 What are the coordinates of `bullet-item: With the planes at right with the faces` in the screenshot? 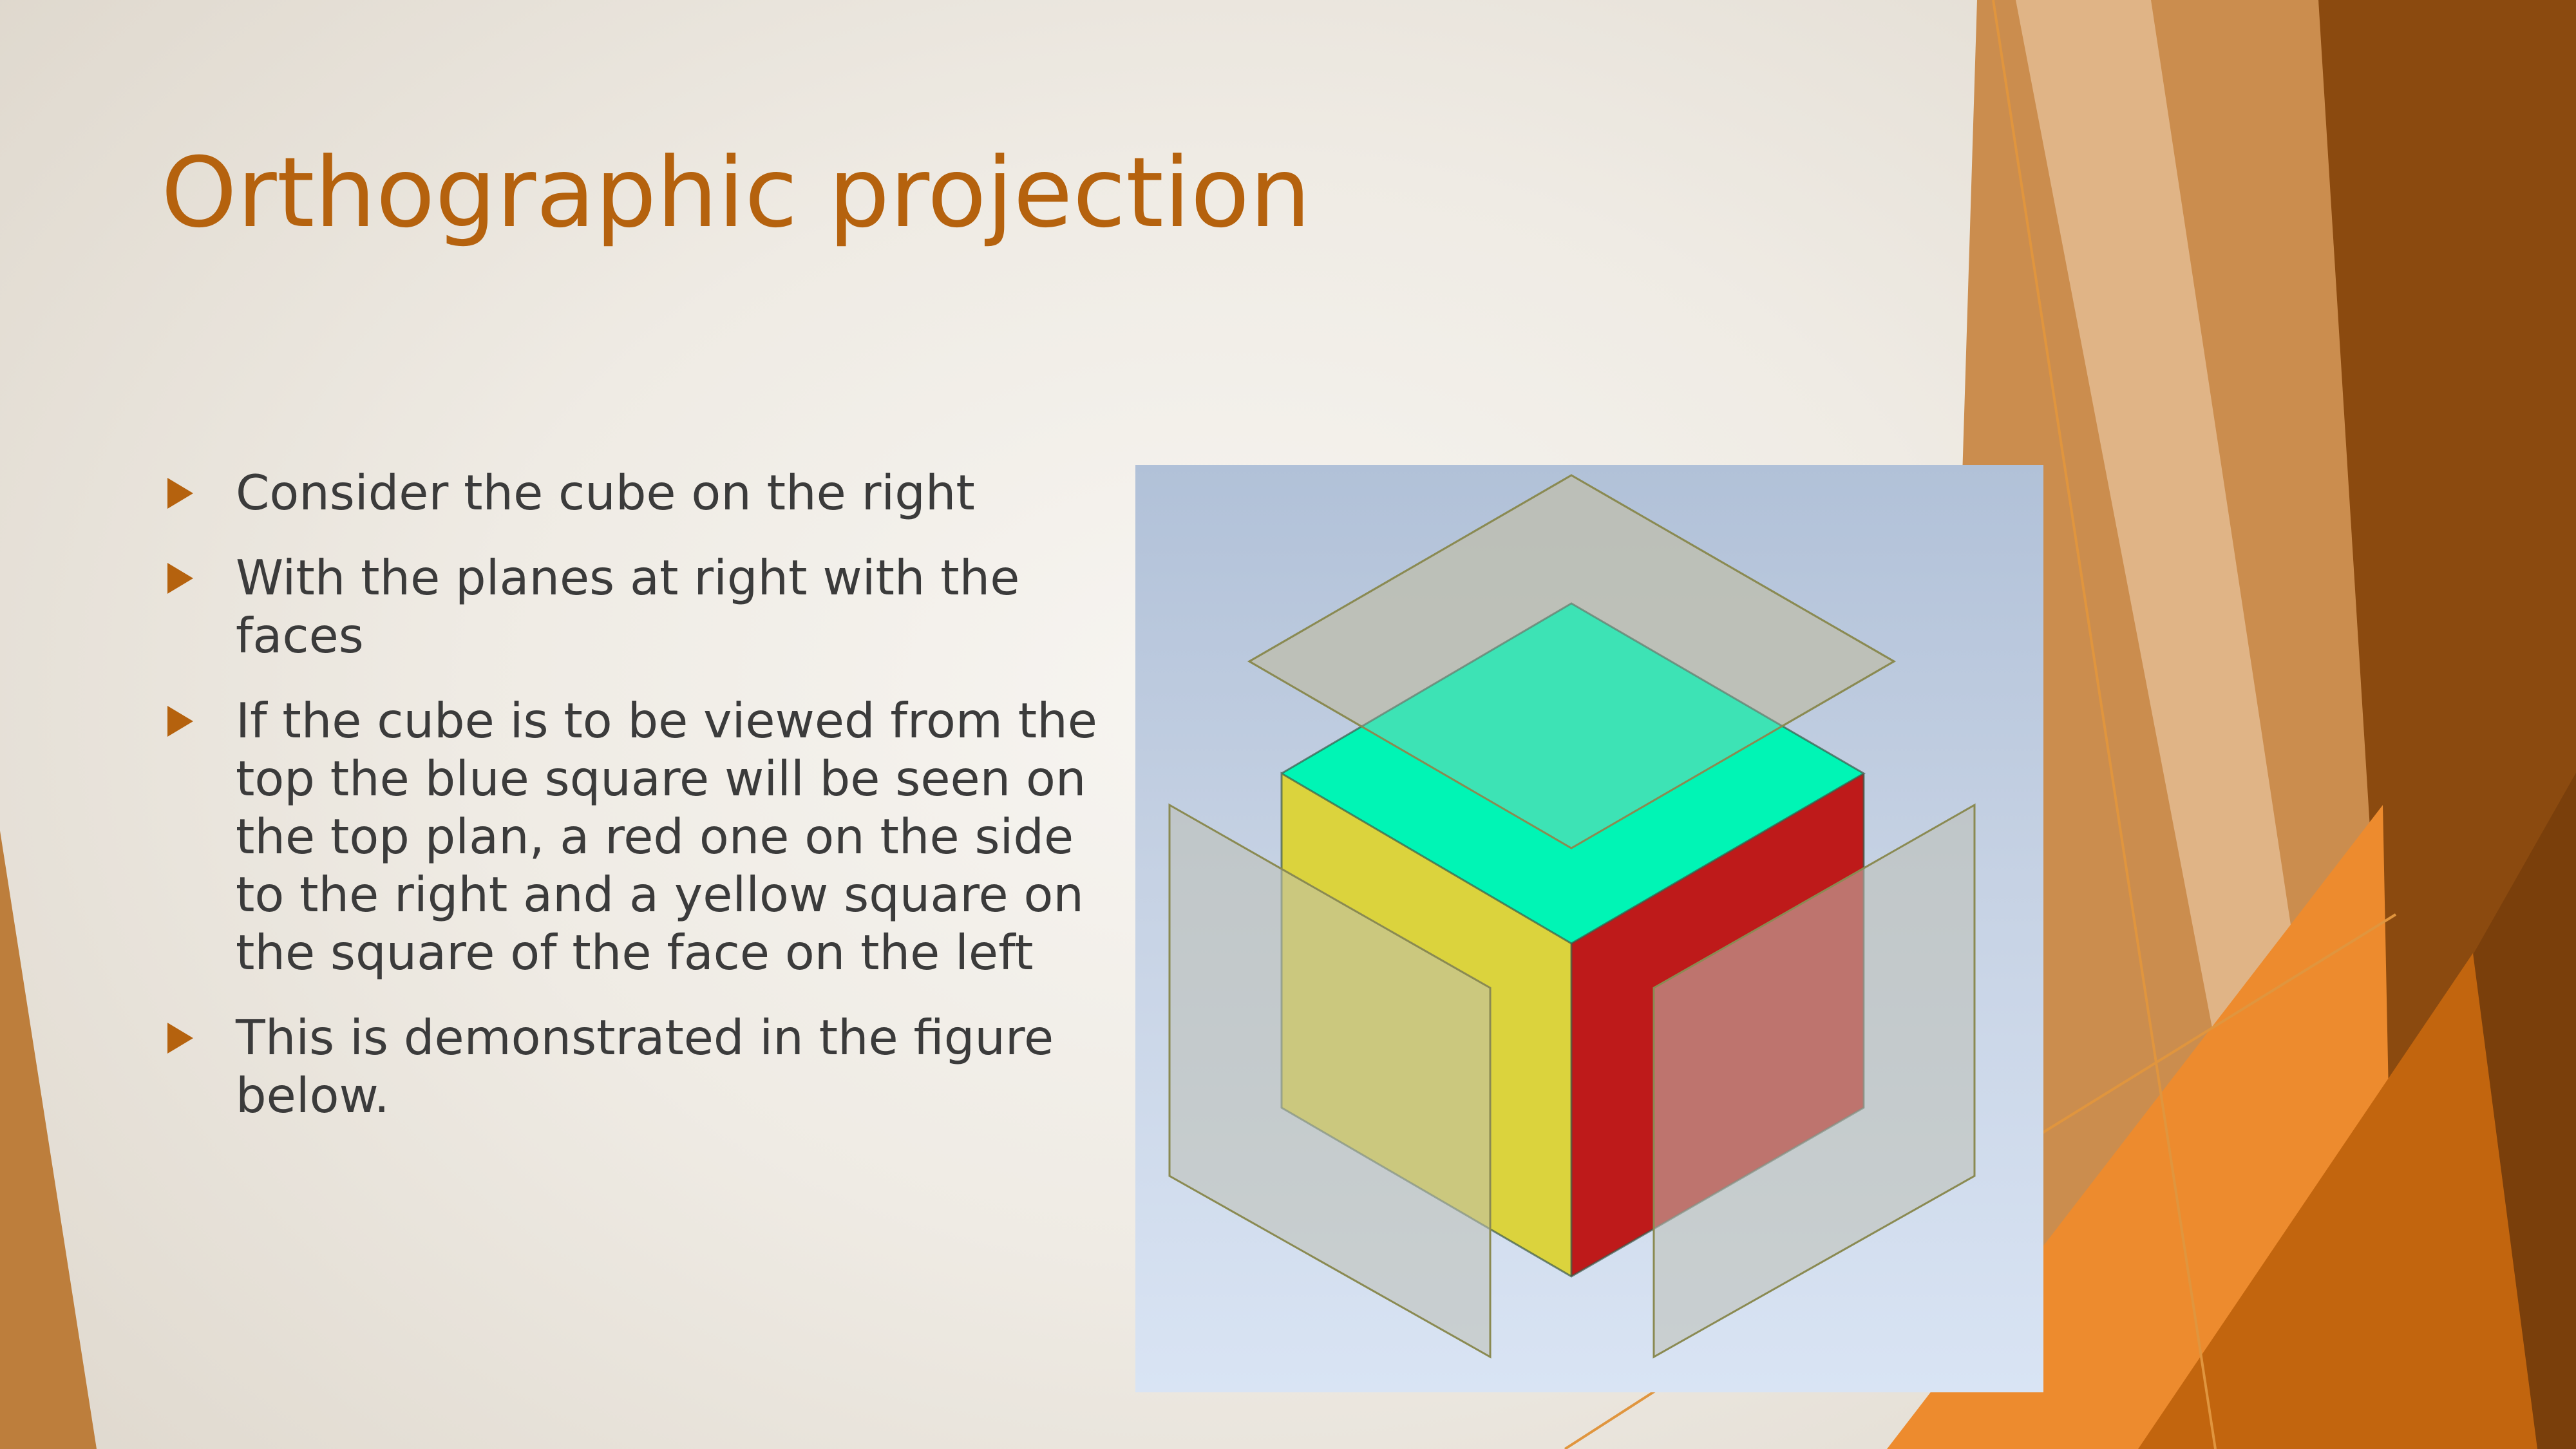 It's located at (631, 607).